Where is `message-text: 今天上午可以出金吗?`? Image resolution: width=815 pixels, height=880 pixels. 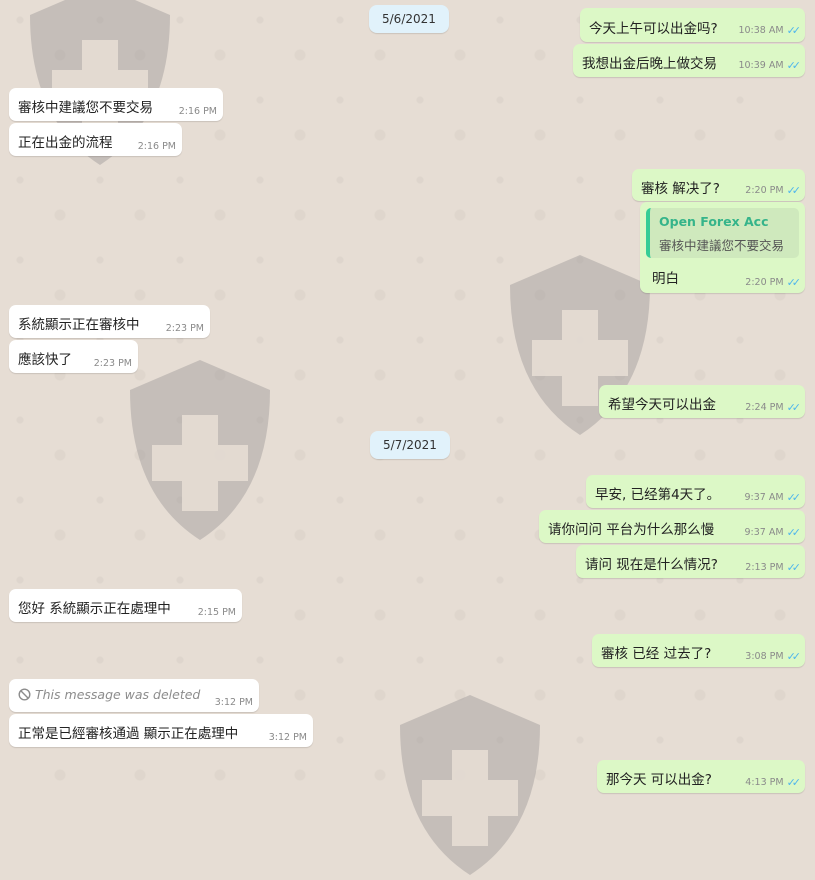 message-text: 今天上午可以出金吗? is located at coordinates (653, 29).